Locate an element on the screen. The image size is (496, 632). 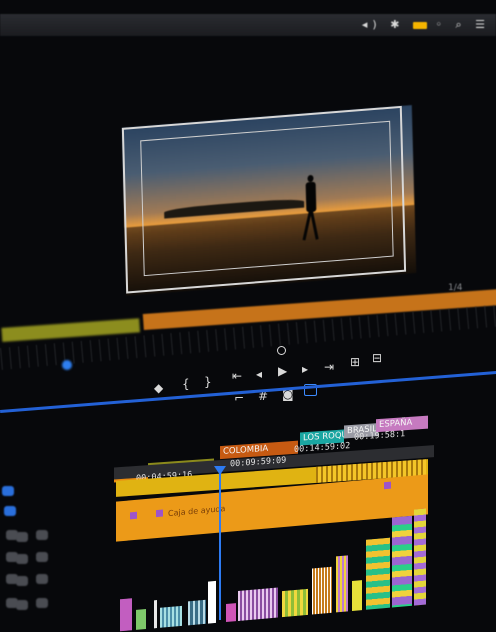
slip-tool-icon is located at coordinates (42, 535).